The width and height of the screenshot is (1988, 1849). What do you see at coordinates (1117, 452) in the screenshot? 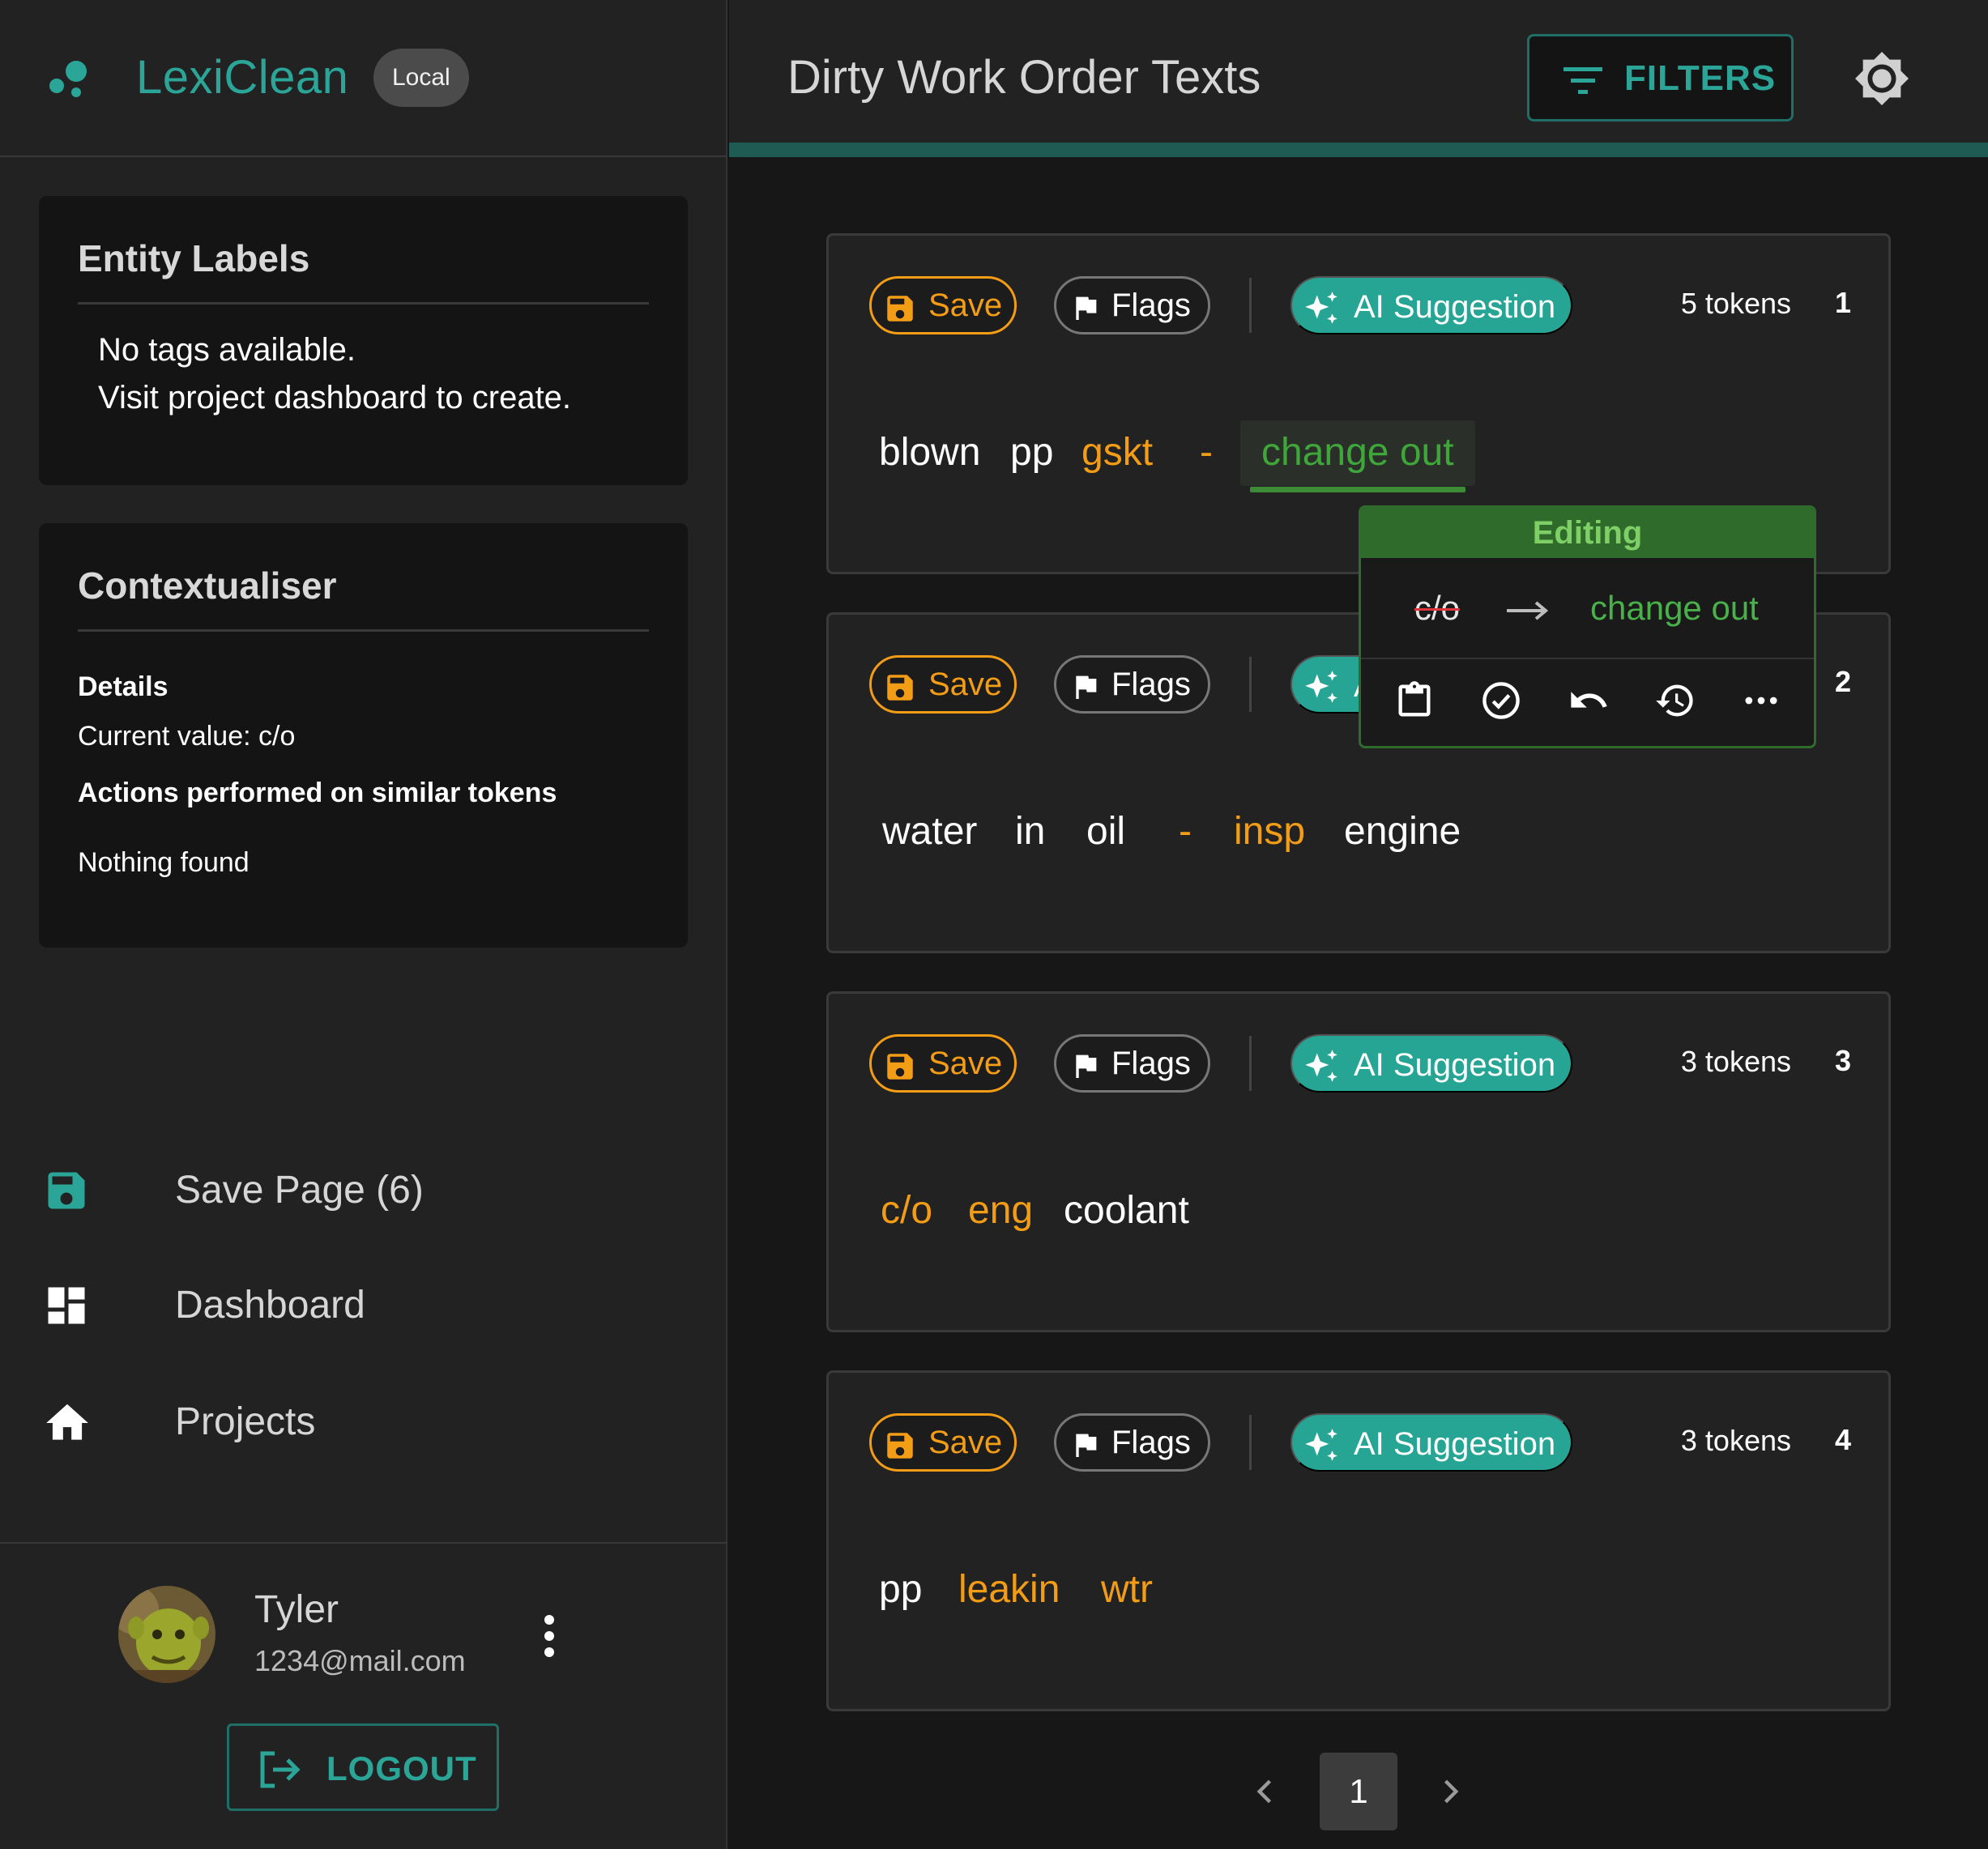
I see `token: gskt` at bounding box center [1117, 452].